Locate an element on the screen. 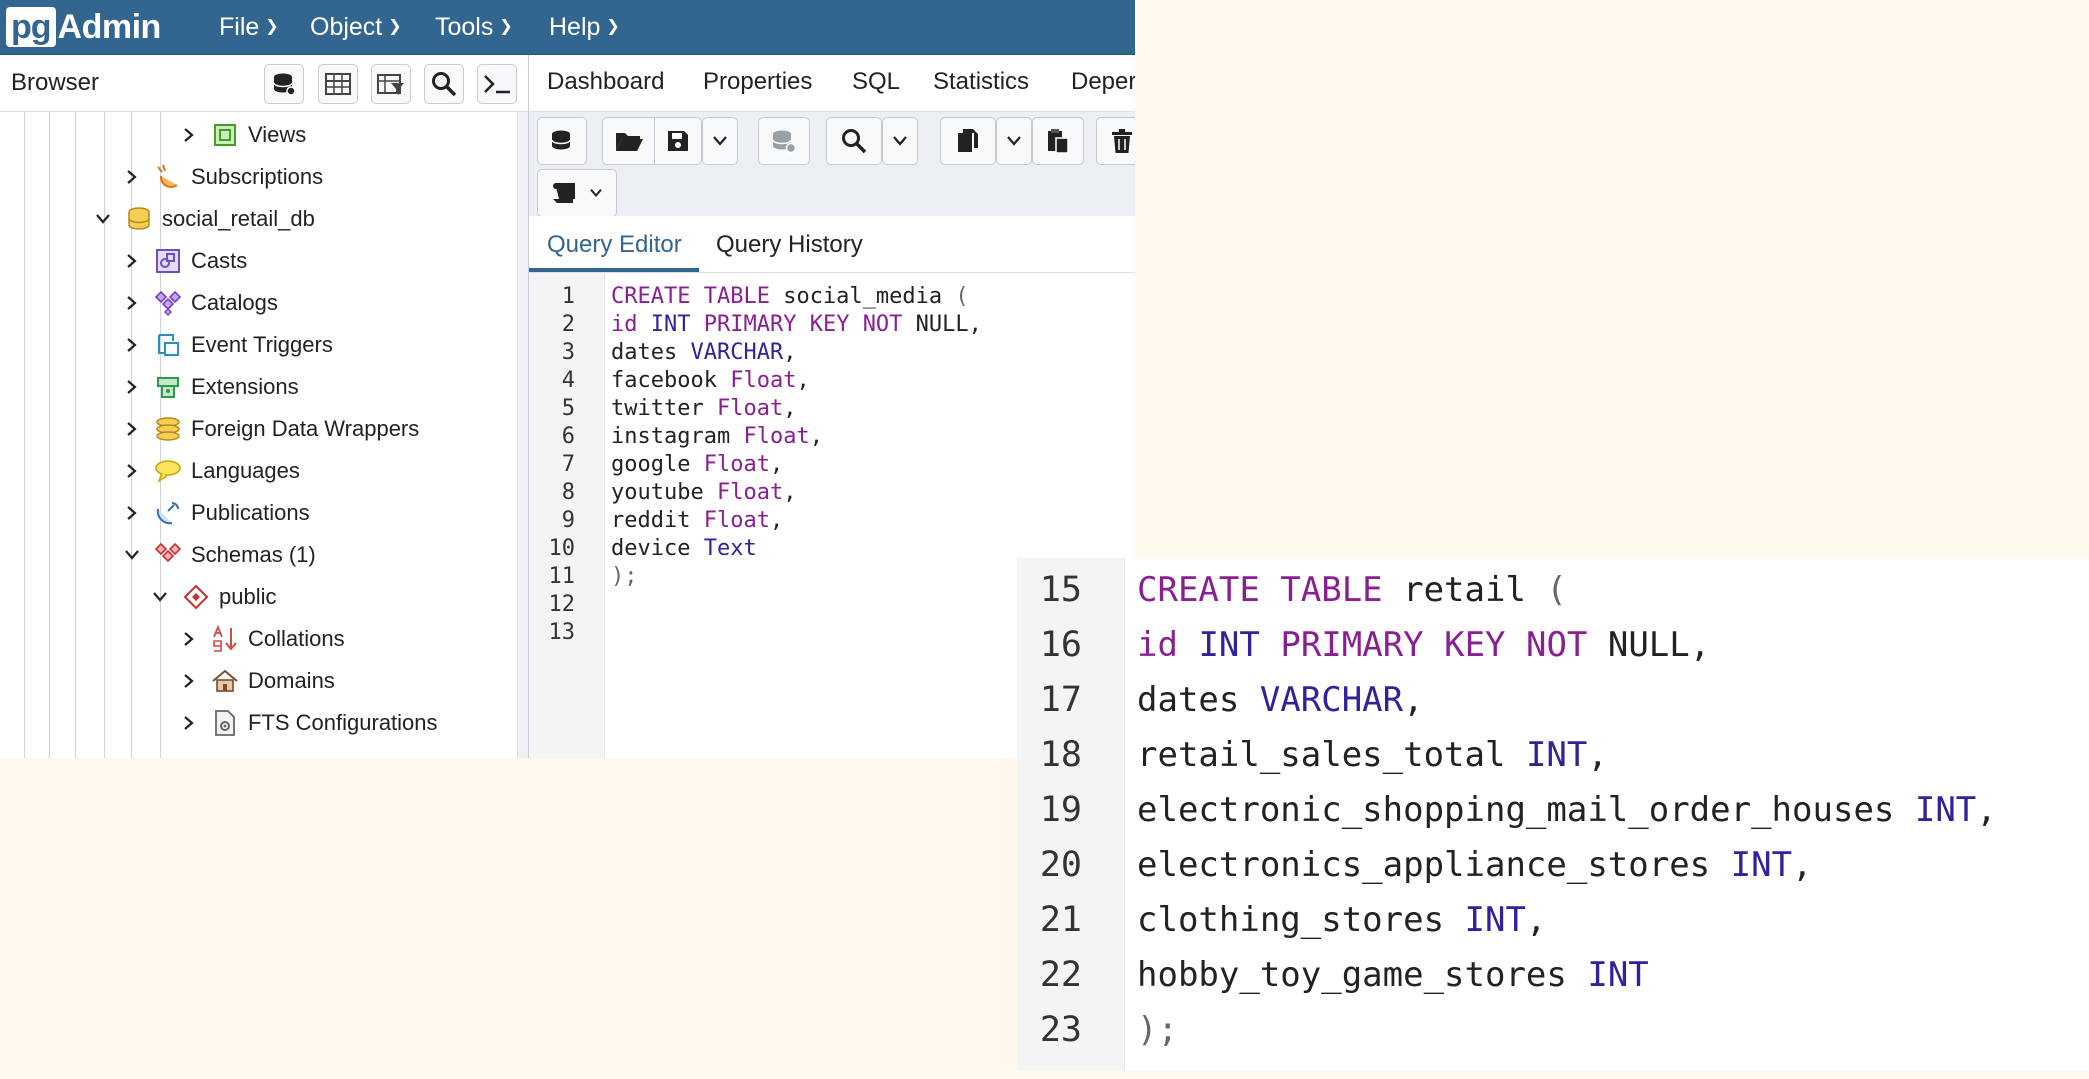 This screenshot has width=2089, height=1079. code-line: dates VARCHAR, is located at coordinates (703, 352).